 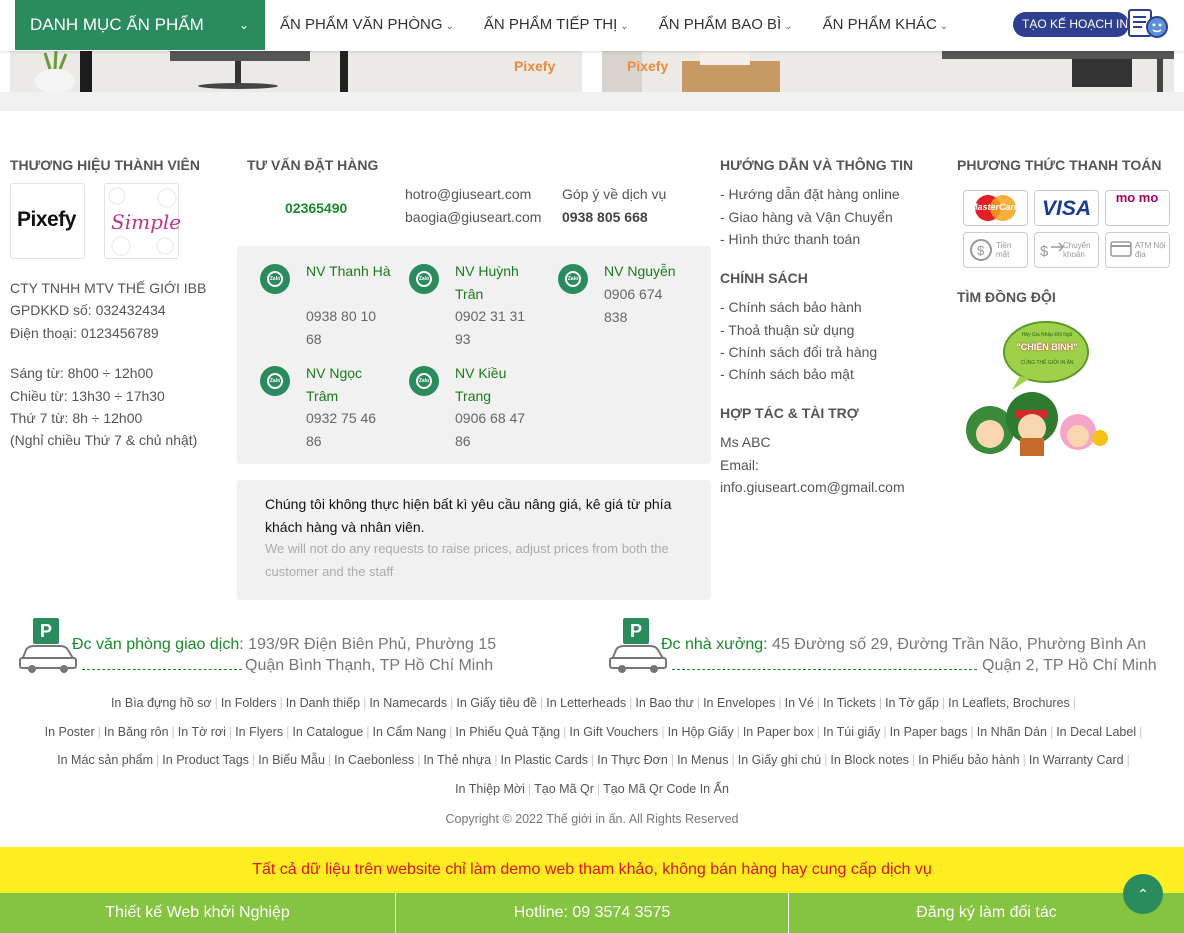 What do you see at coordinates (1143, 894) in the screenshot?
I see `scroll-to-top-button: ⌃` at bounding box center [1143, 894].